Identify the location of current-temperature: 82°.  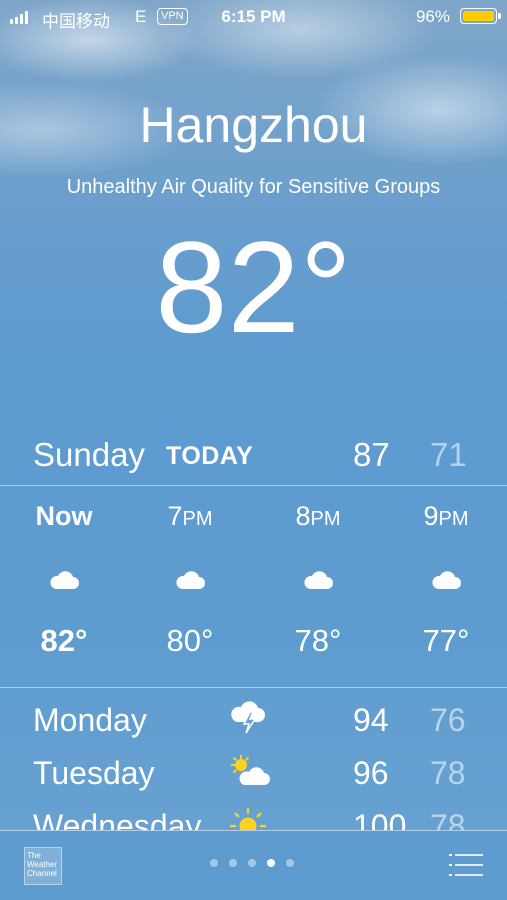
(253, 287).